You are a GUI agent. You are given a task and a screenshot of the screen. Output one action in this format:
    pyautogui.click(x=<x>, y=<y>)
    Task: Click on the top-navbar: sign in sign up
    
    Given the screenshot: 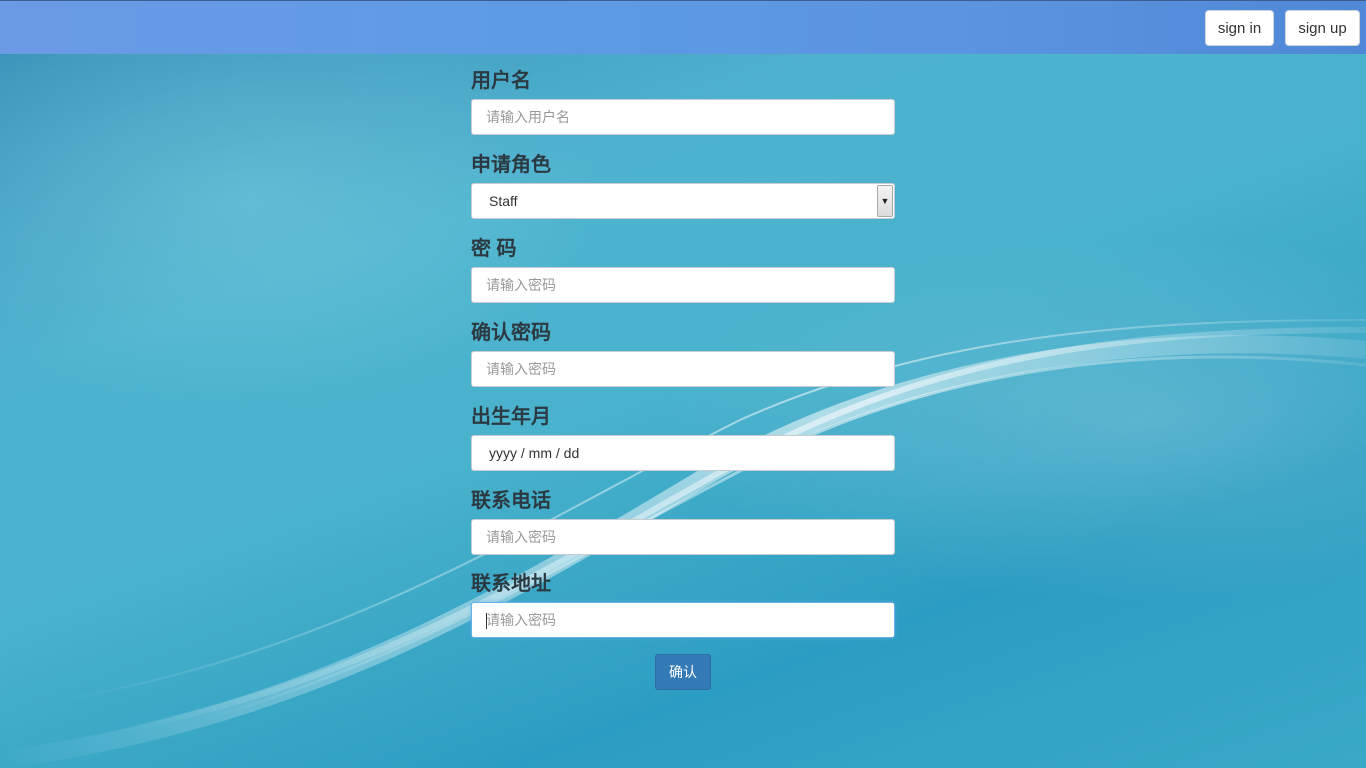 What is the action you would take?
    pyautogui.click(x=683, y=27)
    